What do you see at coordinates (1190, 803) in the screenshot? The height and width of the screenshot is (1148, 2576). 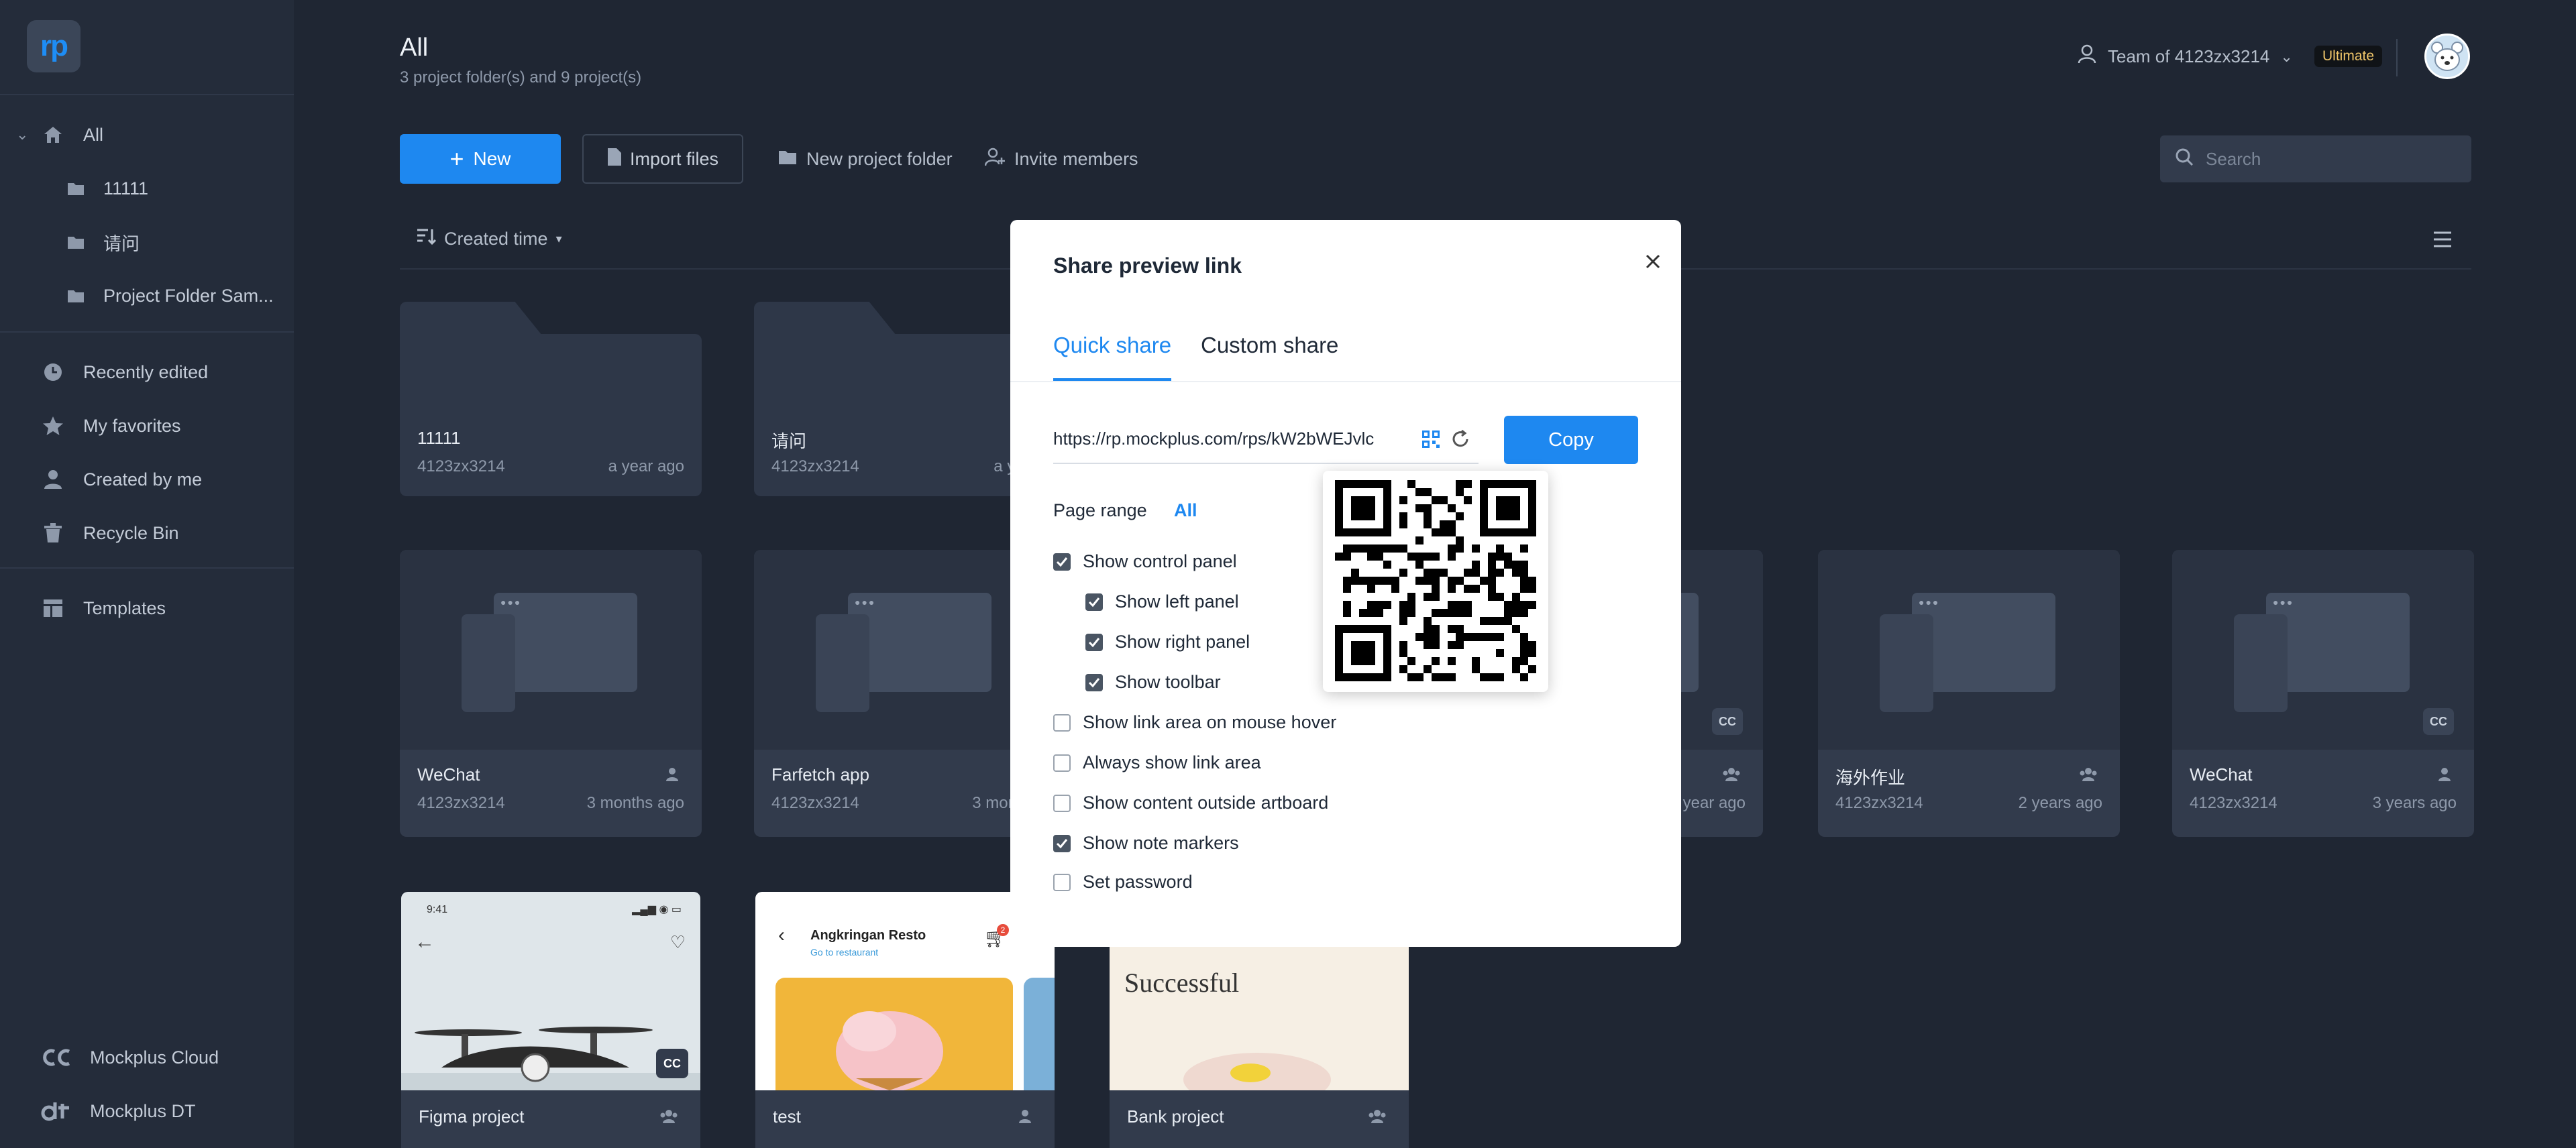 I see `option-show-content-outside-artboard: Show content outside artboard` at bounding box center [1190, 803].